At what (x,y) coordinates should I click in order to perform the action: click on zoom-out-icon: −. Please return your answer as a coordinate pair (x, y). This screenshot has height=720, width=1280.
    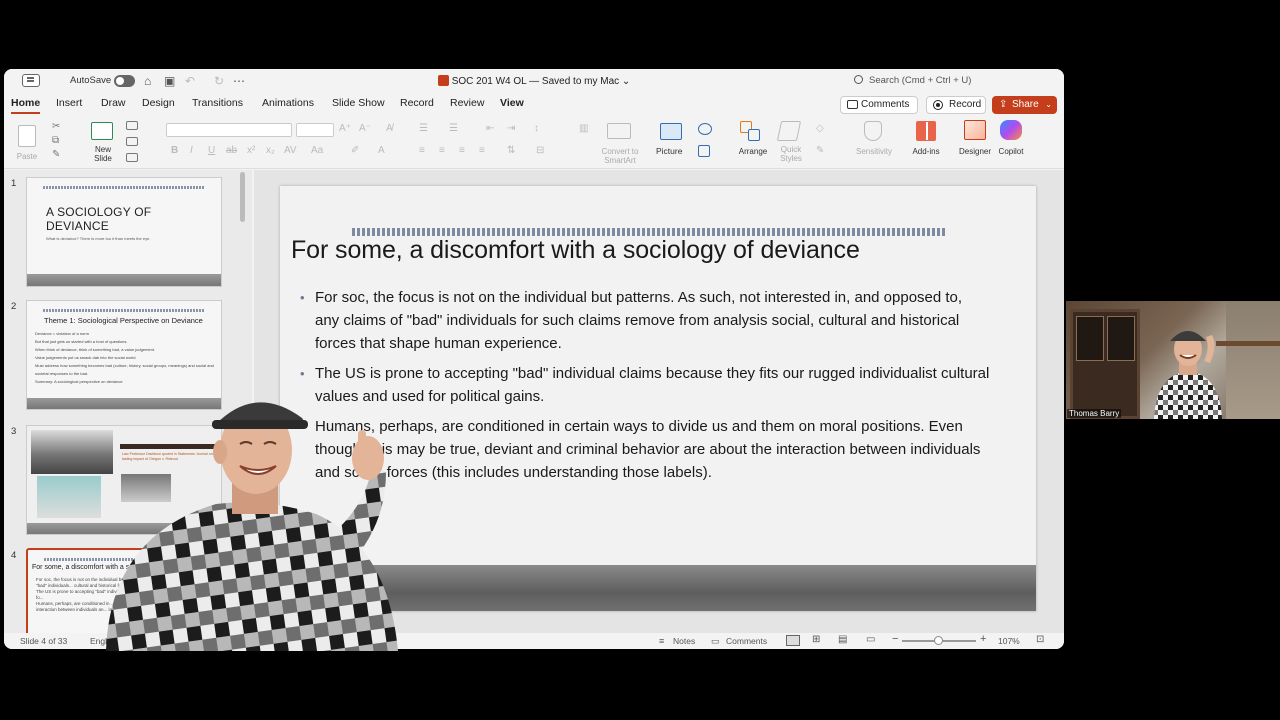
    Looking at the image, I should click on (895, 639).